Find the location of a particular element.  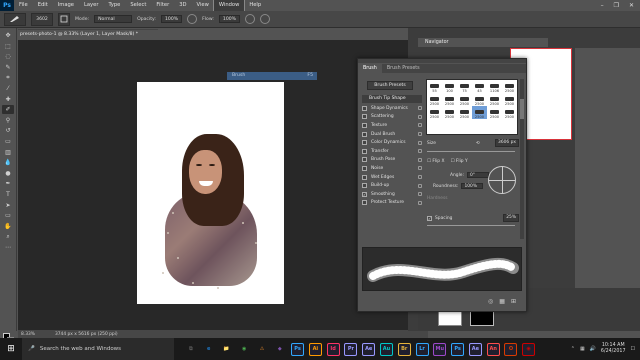

minimize-icon: – is located at coordinates (602, 5).